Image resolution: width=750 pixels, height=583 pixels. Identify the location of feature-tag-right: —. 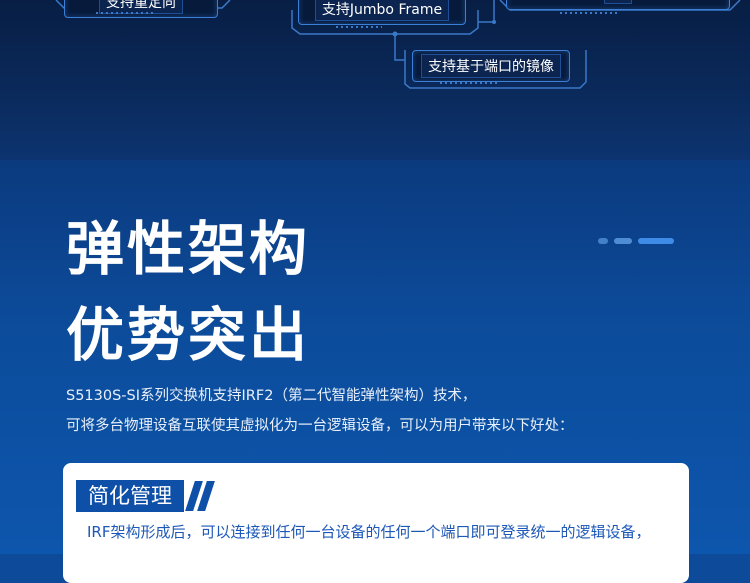
(618, 5).